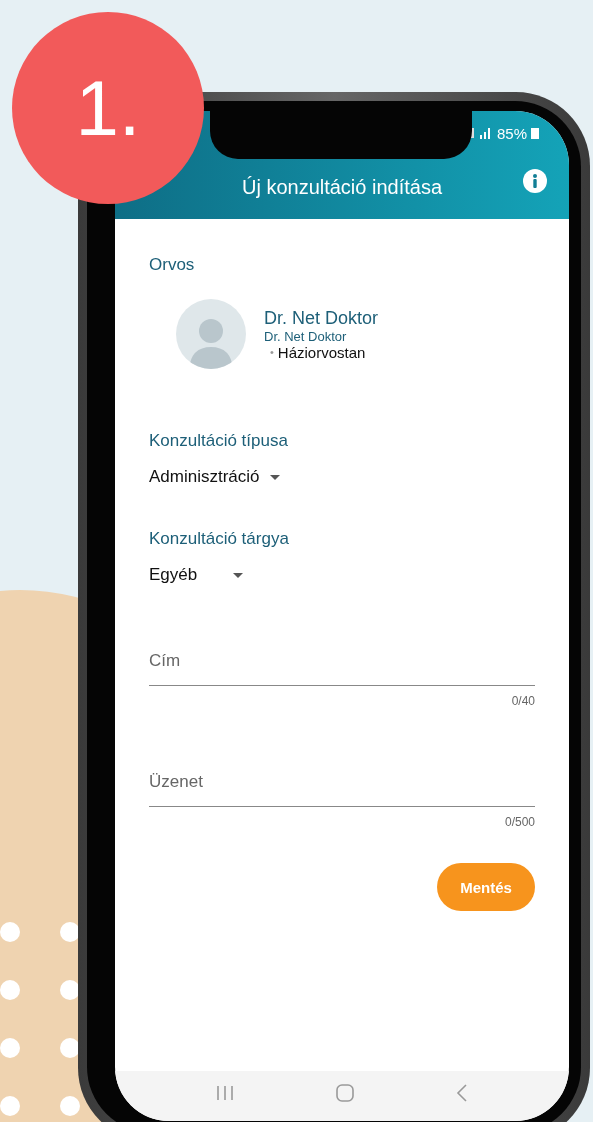 The image size is (593, 1122). Describe the element at coordinates (342, 662) in the screenshot. I see `input-field: Cím` at that location.